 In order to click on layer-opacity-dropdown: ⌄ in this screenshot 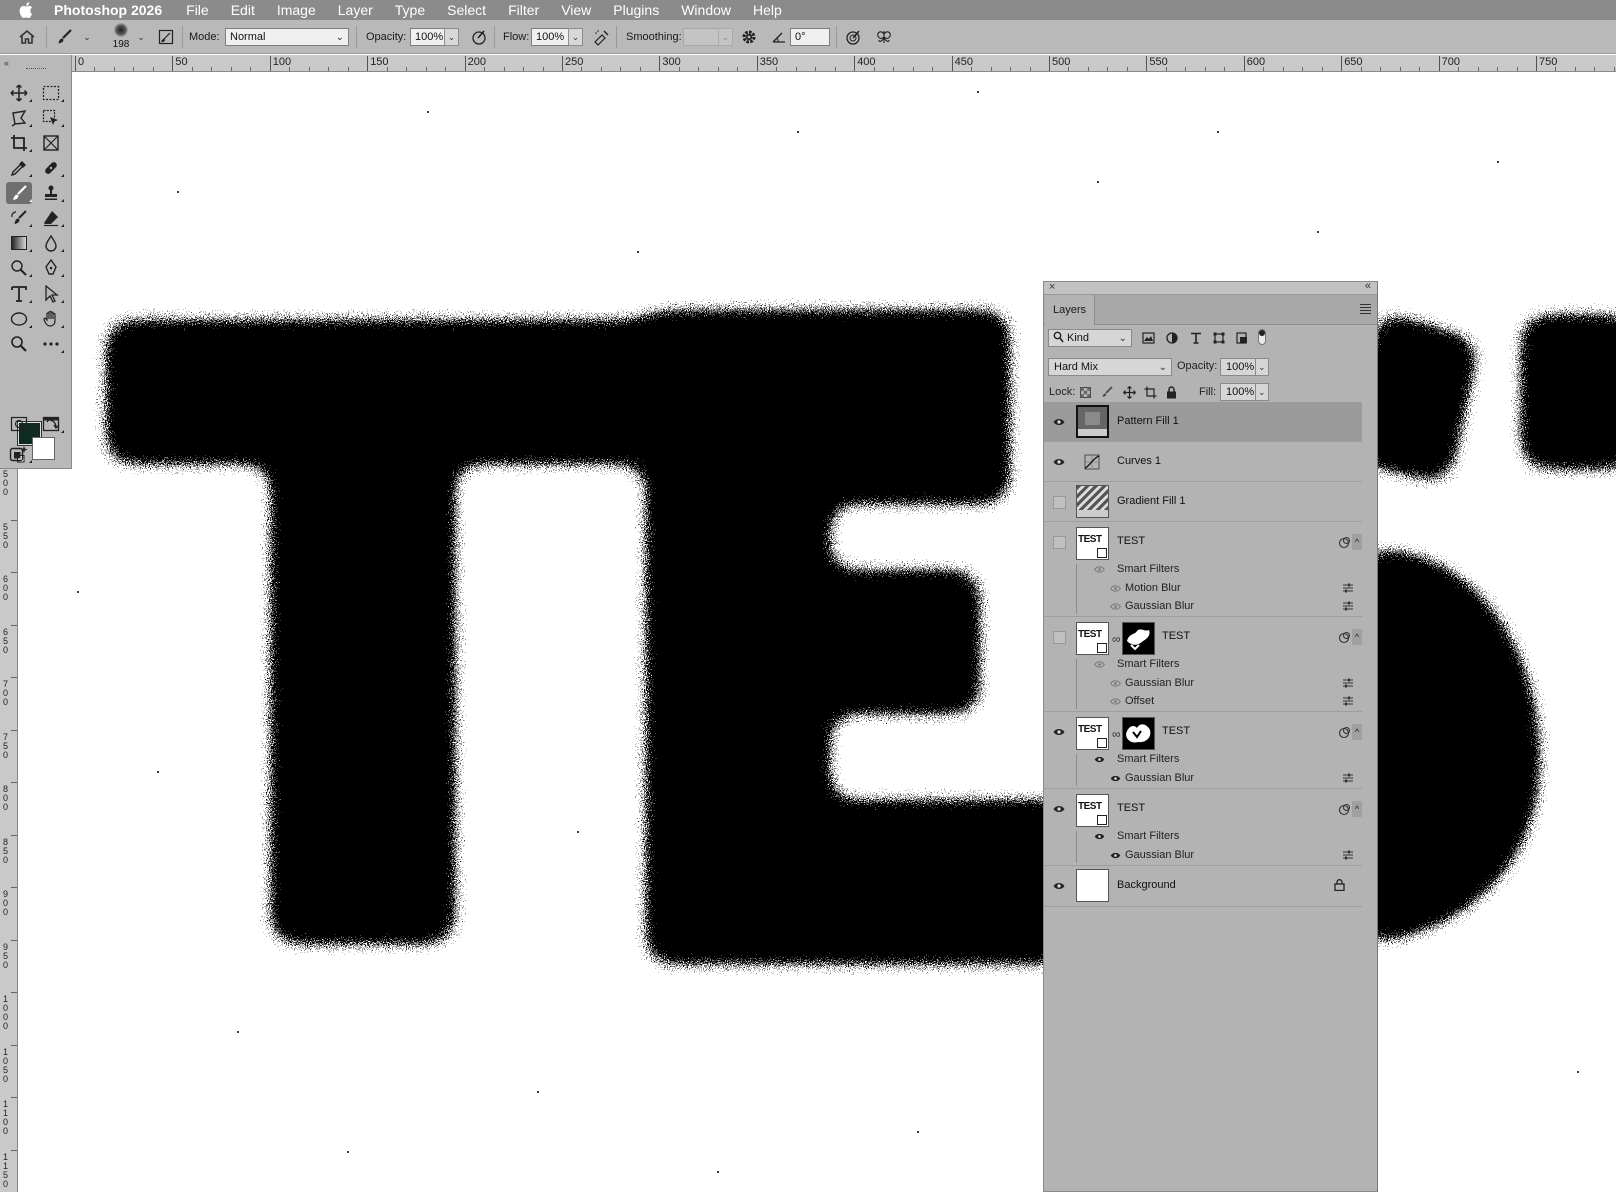, I will do `click(1262, 367)`.